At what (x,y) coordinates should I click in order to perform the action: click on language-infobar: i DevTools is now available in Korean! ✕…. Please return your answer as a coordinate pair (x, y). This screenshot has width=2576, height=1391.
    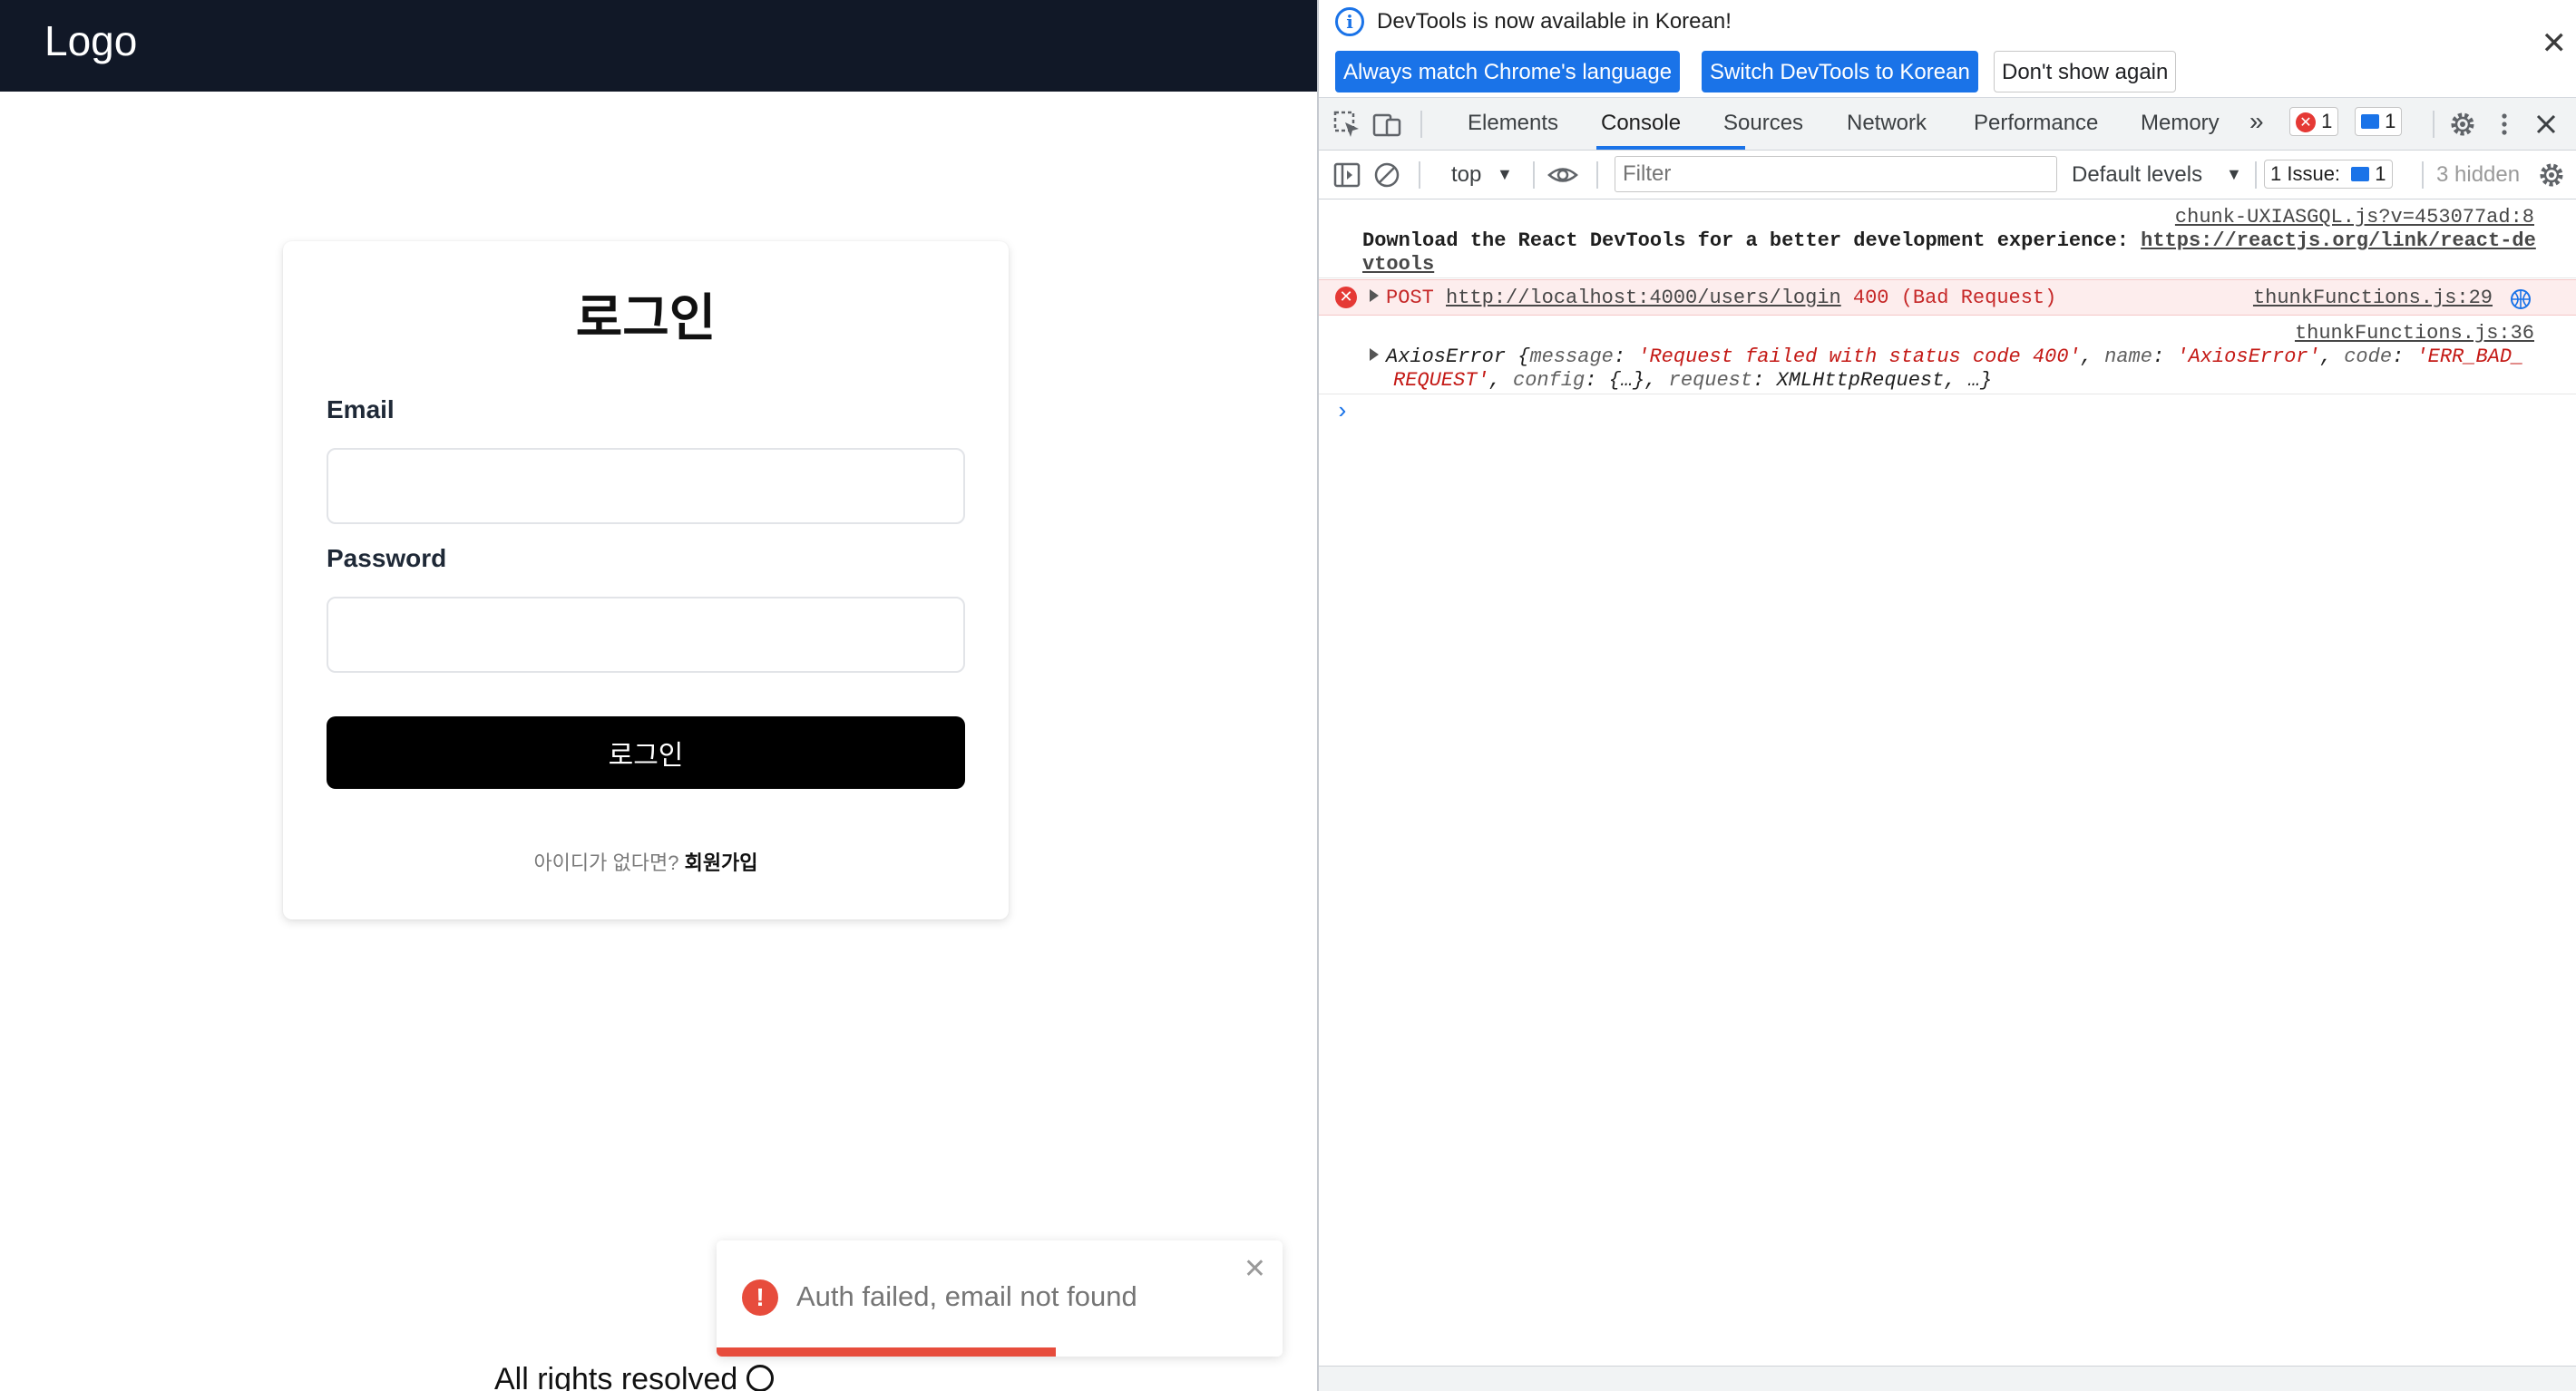
    Looking at the image, I should click on (1947, 49).